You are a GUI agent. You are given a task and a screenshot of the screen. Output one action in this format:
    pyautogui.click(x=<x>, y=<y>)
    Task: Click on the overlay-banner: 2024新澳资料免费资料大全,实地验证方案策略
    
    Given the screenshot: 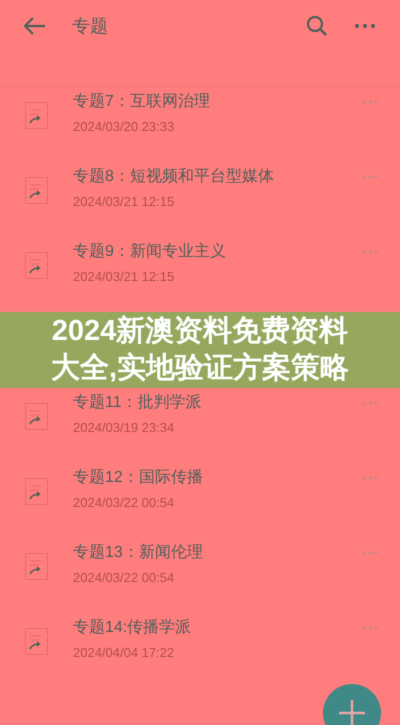 What is the action you would take?
    pyautogui.click(x=200, y=350)
    